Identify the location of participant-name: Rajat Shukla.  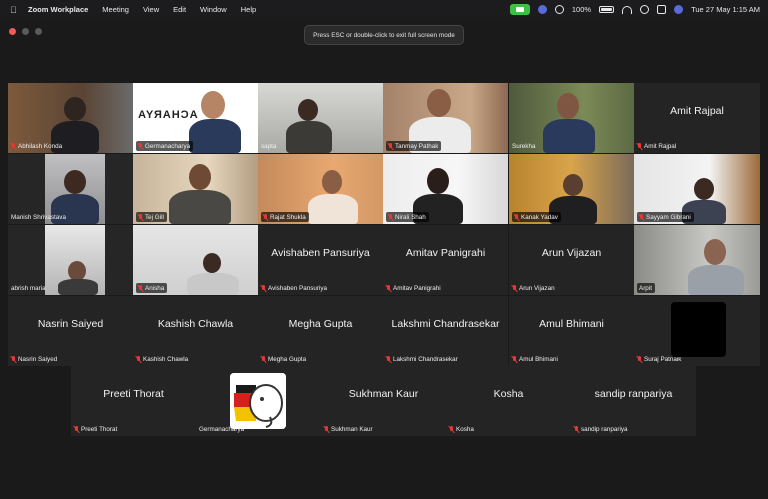
(285, 217).